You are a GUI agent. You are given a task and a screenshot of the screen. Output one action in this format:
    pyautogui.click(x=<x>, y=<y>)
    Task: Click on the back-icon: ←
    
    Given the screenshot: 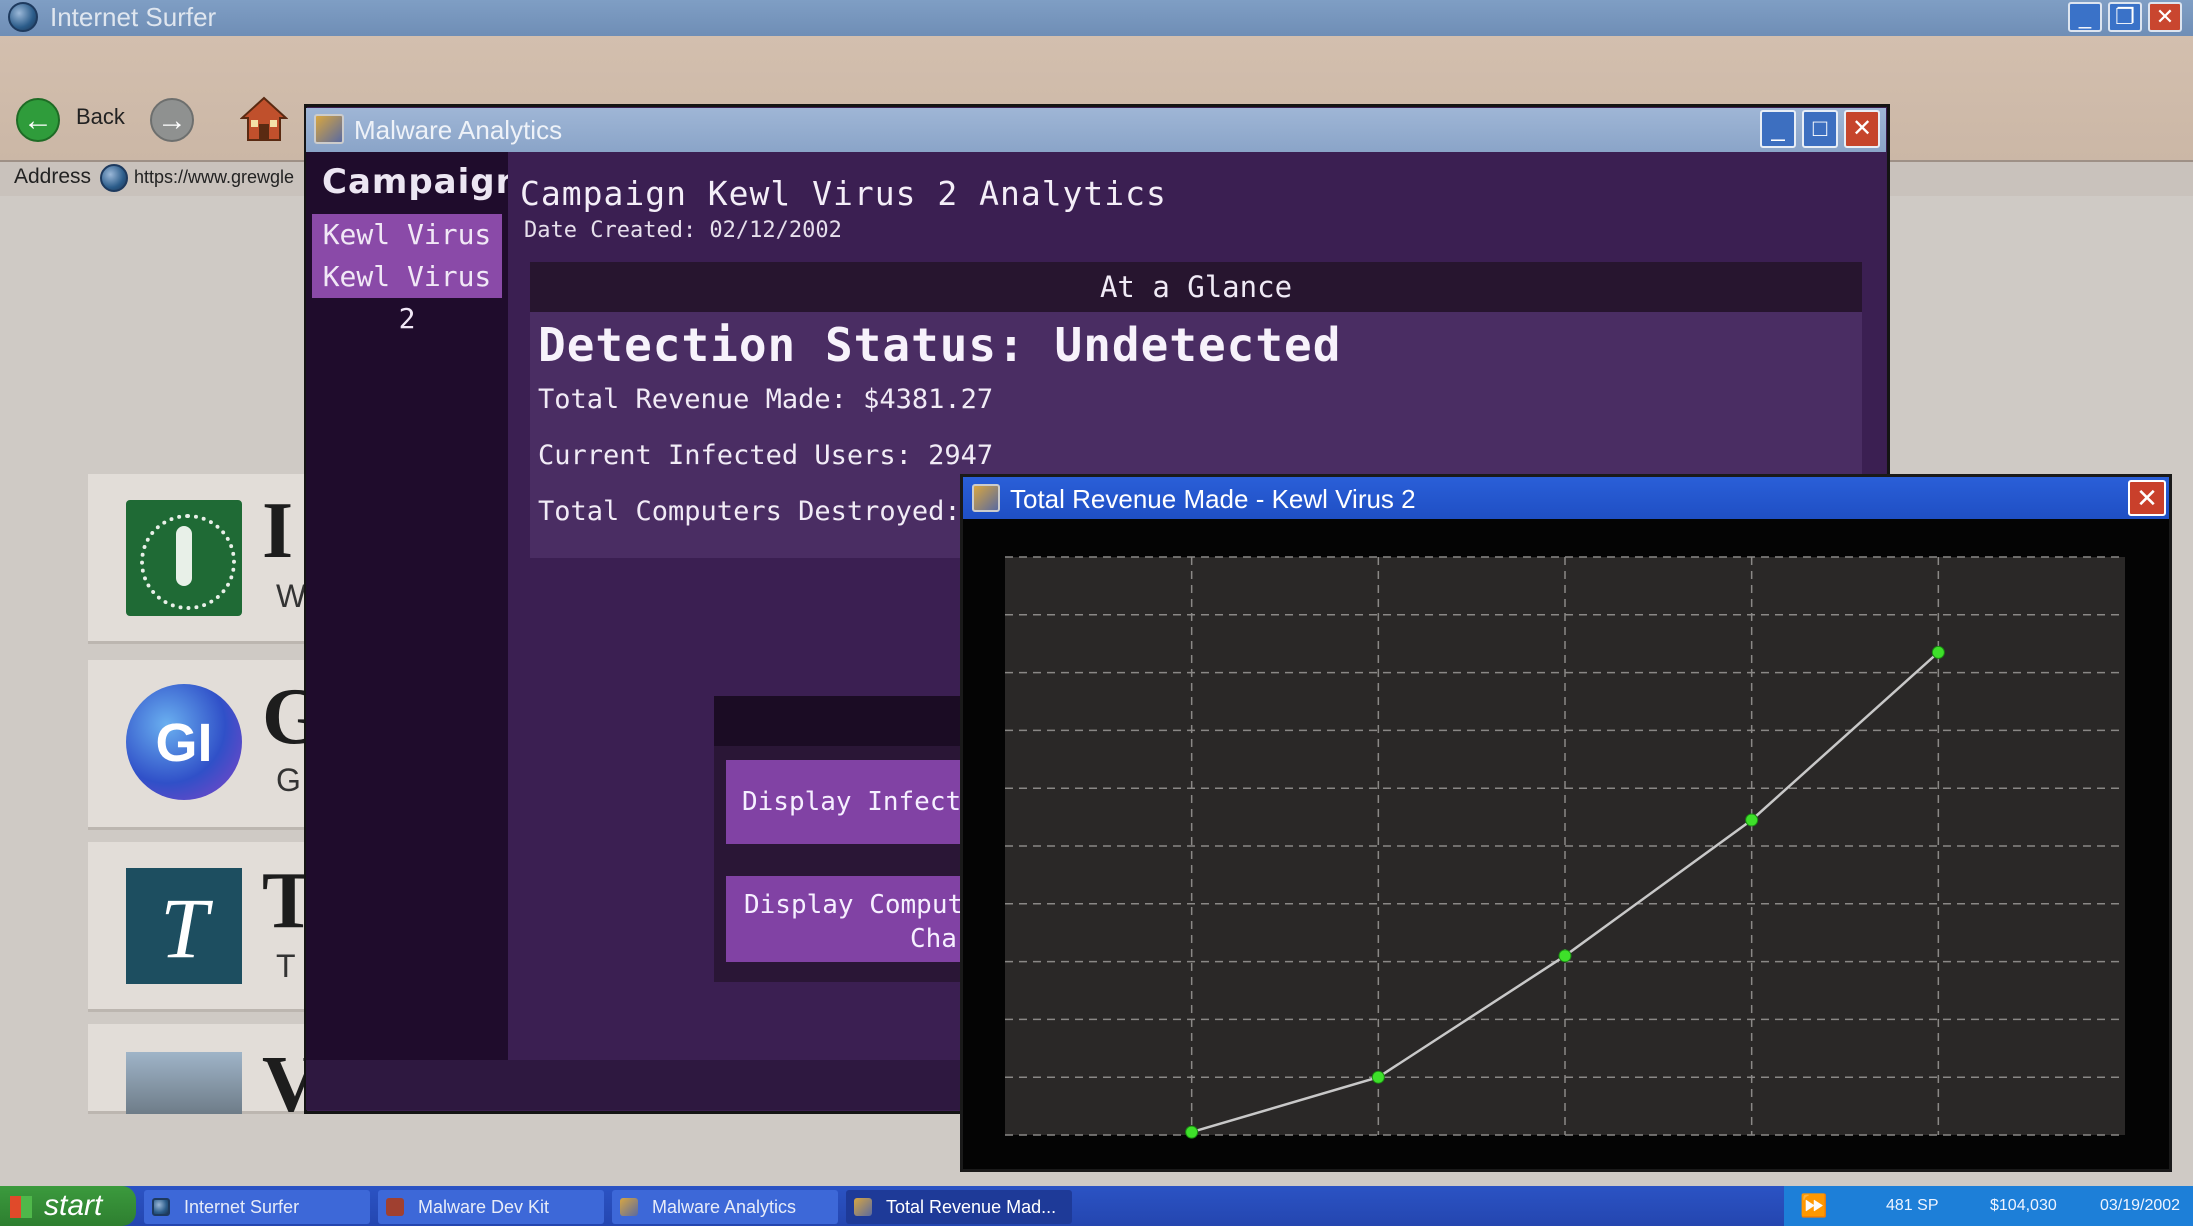 What is the action you would take?
    pyautogui.click(x=38, y=120)
    